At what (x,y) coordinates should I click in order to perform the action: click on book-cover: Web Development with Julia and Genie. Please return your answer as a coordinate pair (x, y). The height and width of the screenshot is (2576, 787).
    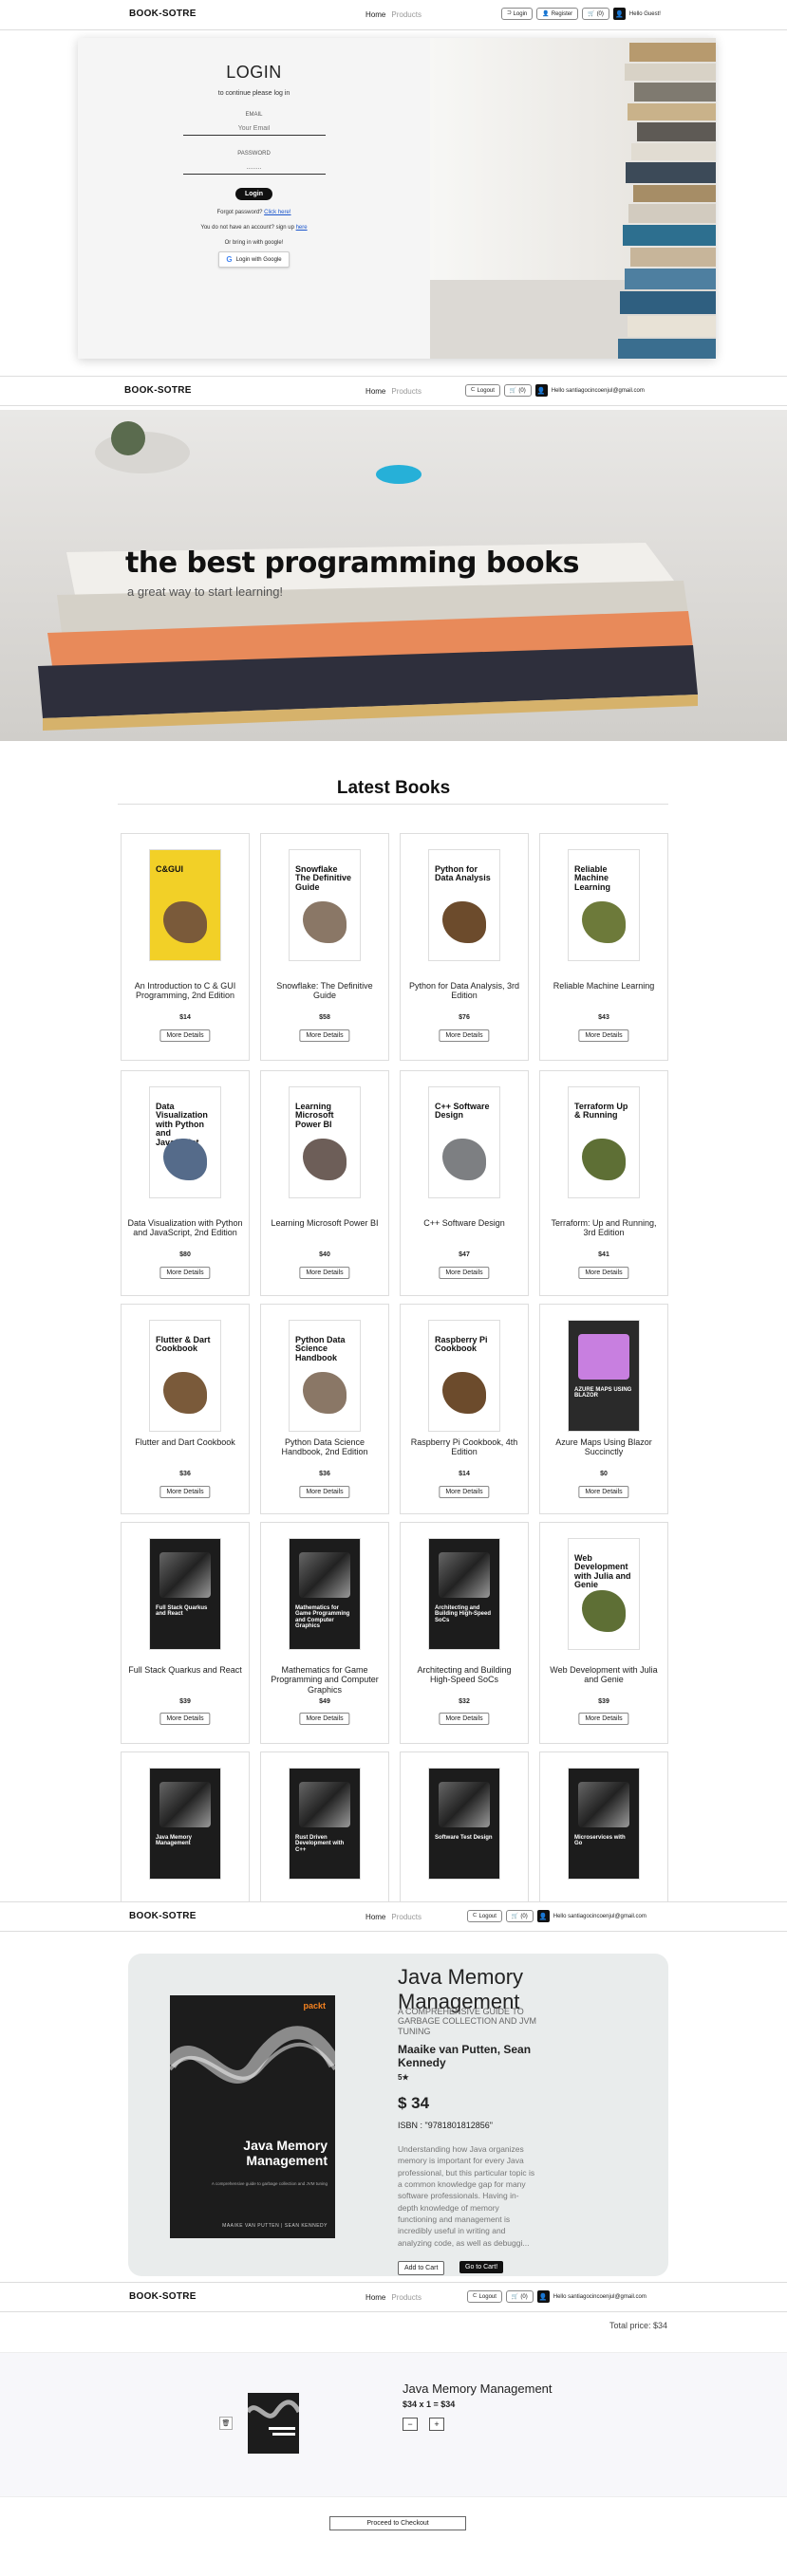
    Looking at the image, I should click on (604, 1594).